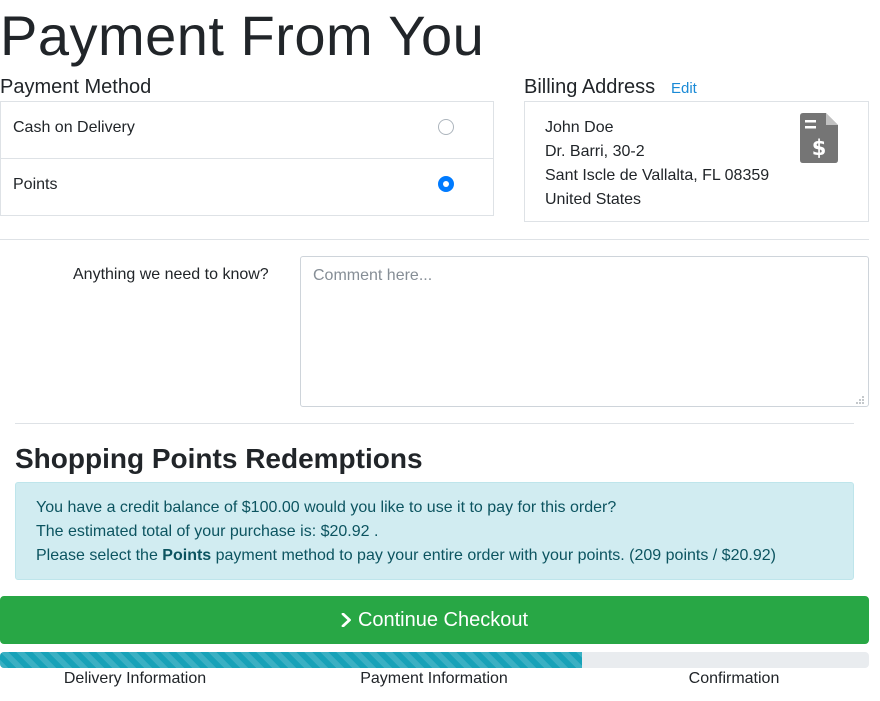 This screenshot has height=701, width=880. Describe the element at coordinates (219, 458) in the screenshot. I see `points-redemption-heading: Shopping Points Redemptions` at that location.